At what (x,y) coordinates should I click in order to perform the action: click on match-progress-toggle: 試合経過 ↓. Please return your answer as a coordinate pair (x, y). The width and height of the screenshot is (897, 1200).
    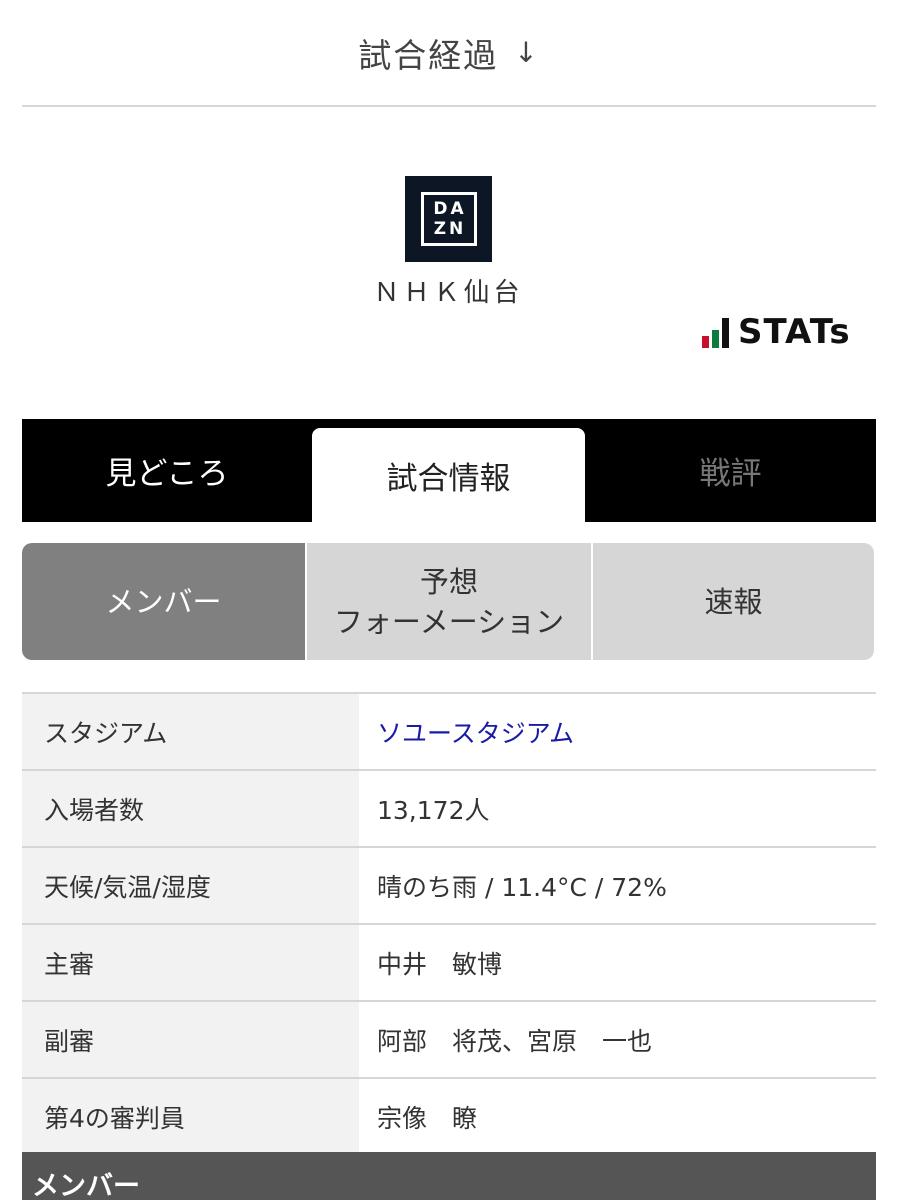
    Looking at the image, I should click on (449, 53).